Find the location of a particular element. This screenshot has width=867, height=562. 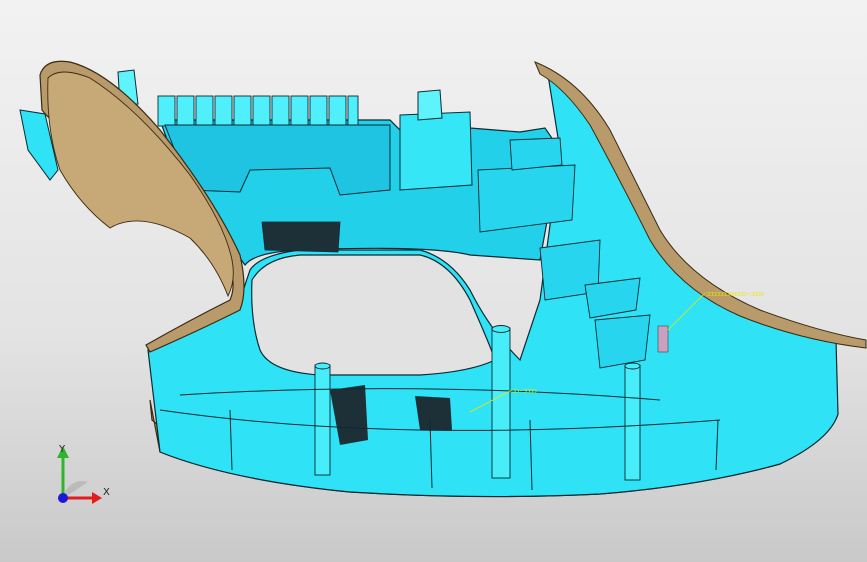

y-axis-label: Y is located at coordinates (62, 449).